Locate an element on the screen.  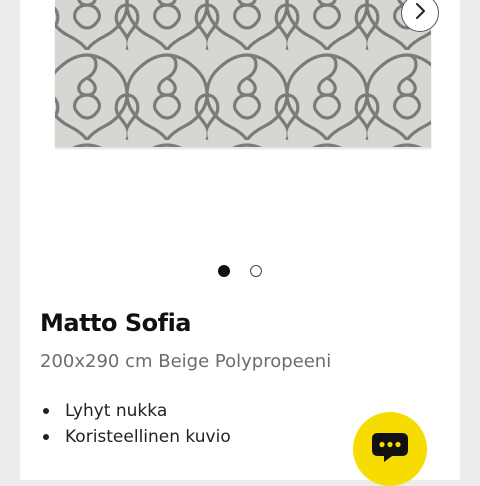
chat-bubble-icon is located at coordinates (390, 449).